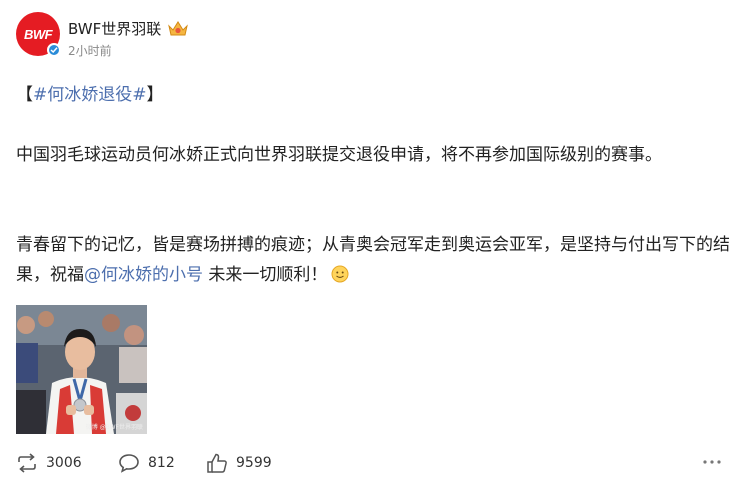 The height and width of the screenshot is (486, 738). I want to click on comment-button: 812, so click(146, 463).